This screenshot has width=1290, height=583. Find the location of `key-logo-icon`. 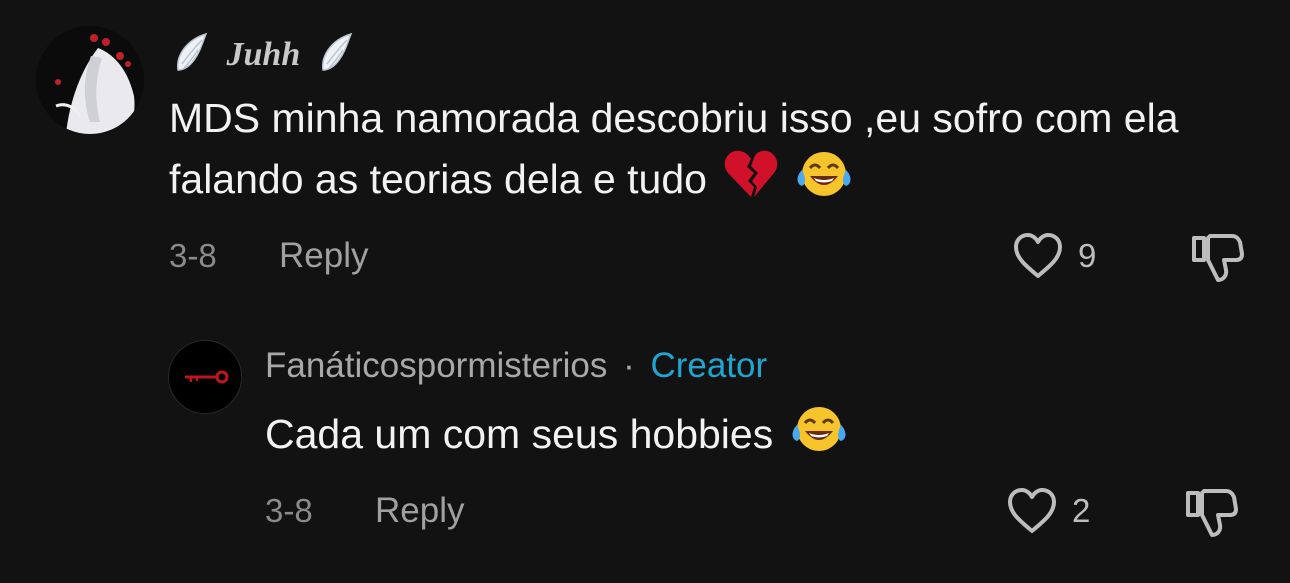

key-logo-icon is located at coordinates (205, 377).